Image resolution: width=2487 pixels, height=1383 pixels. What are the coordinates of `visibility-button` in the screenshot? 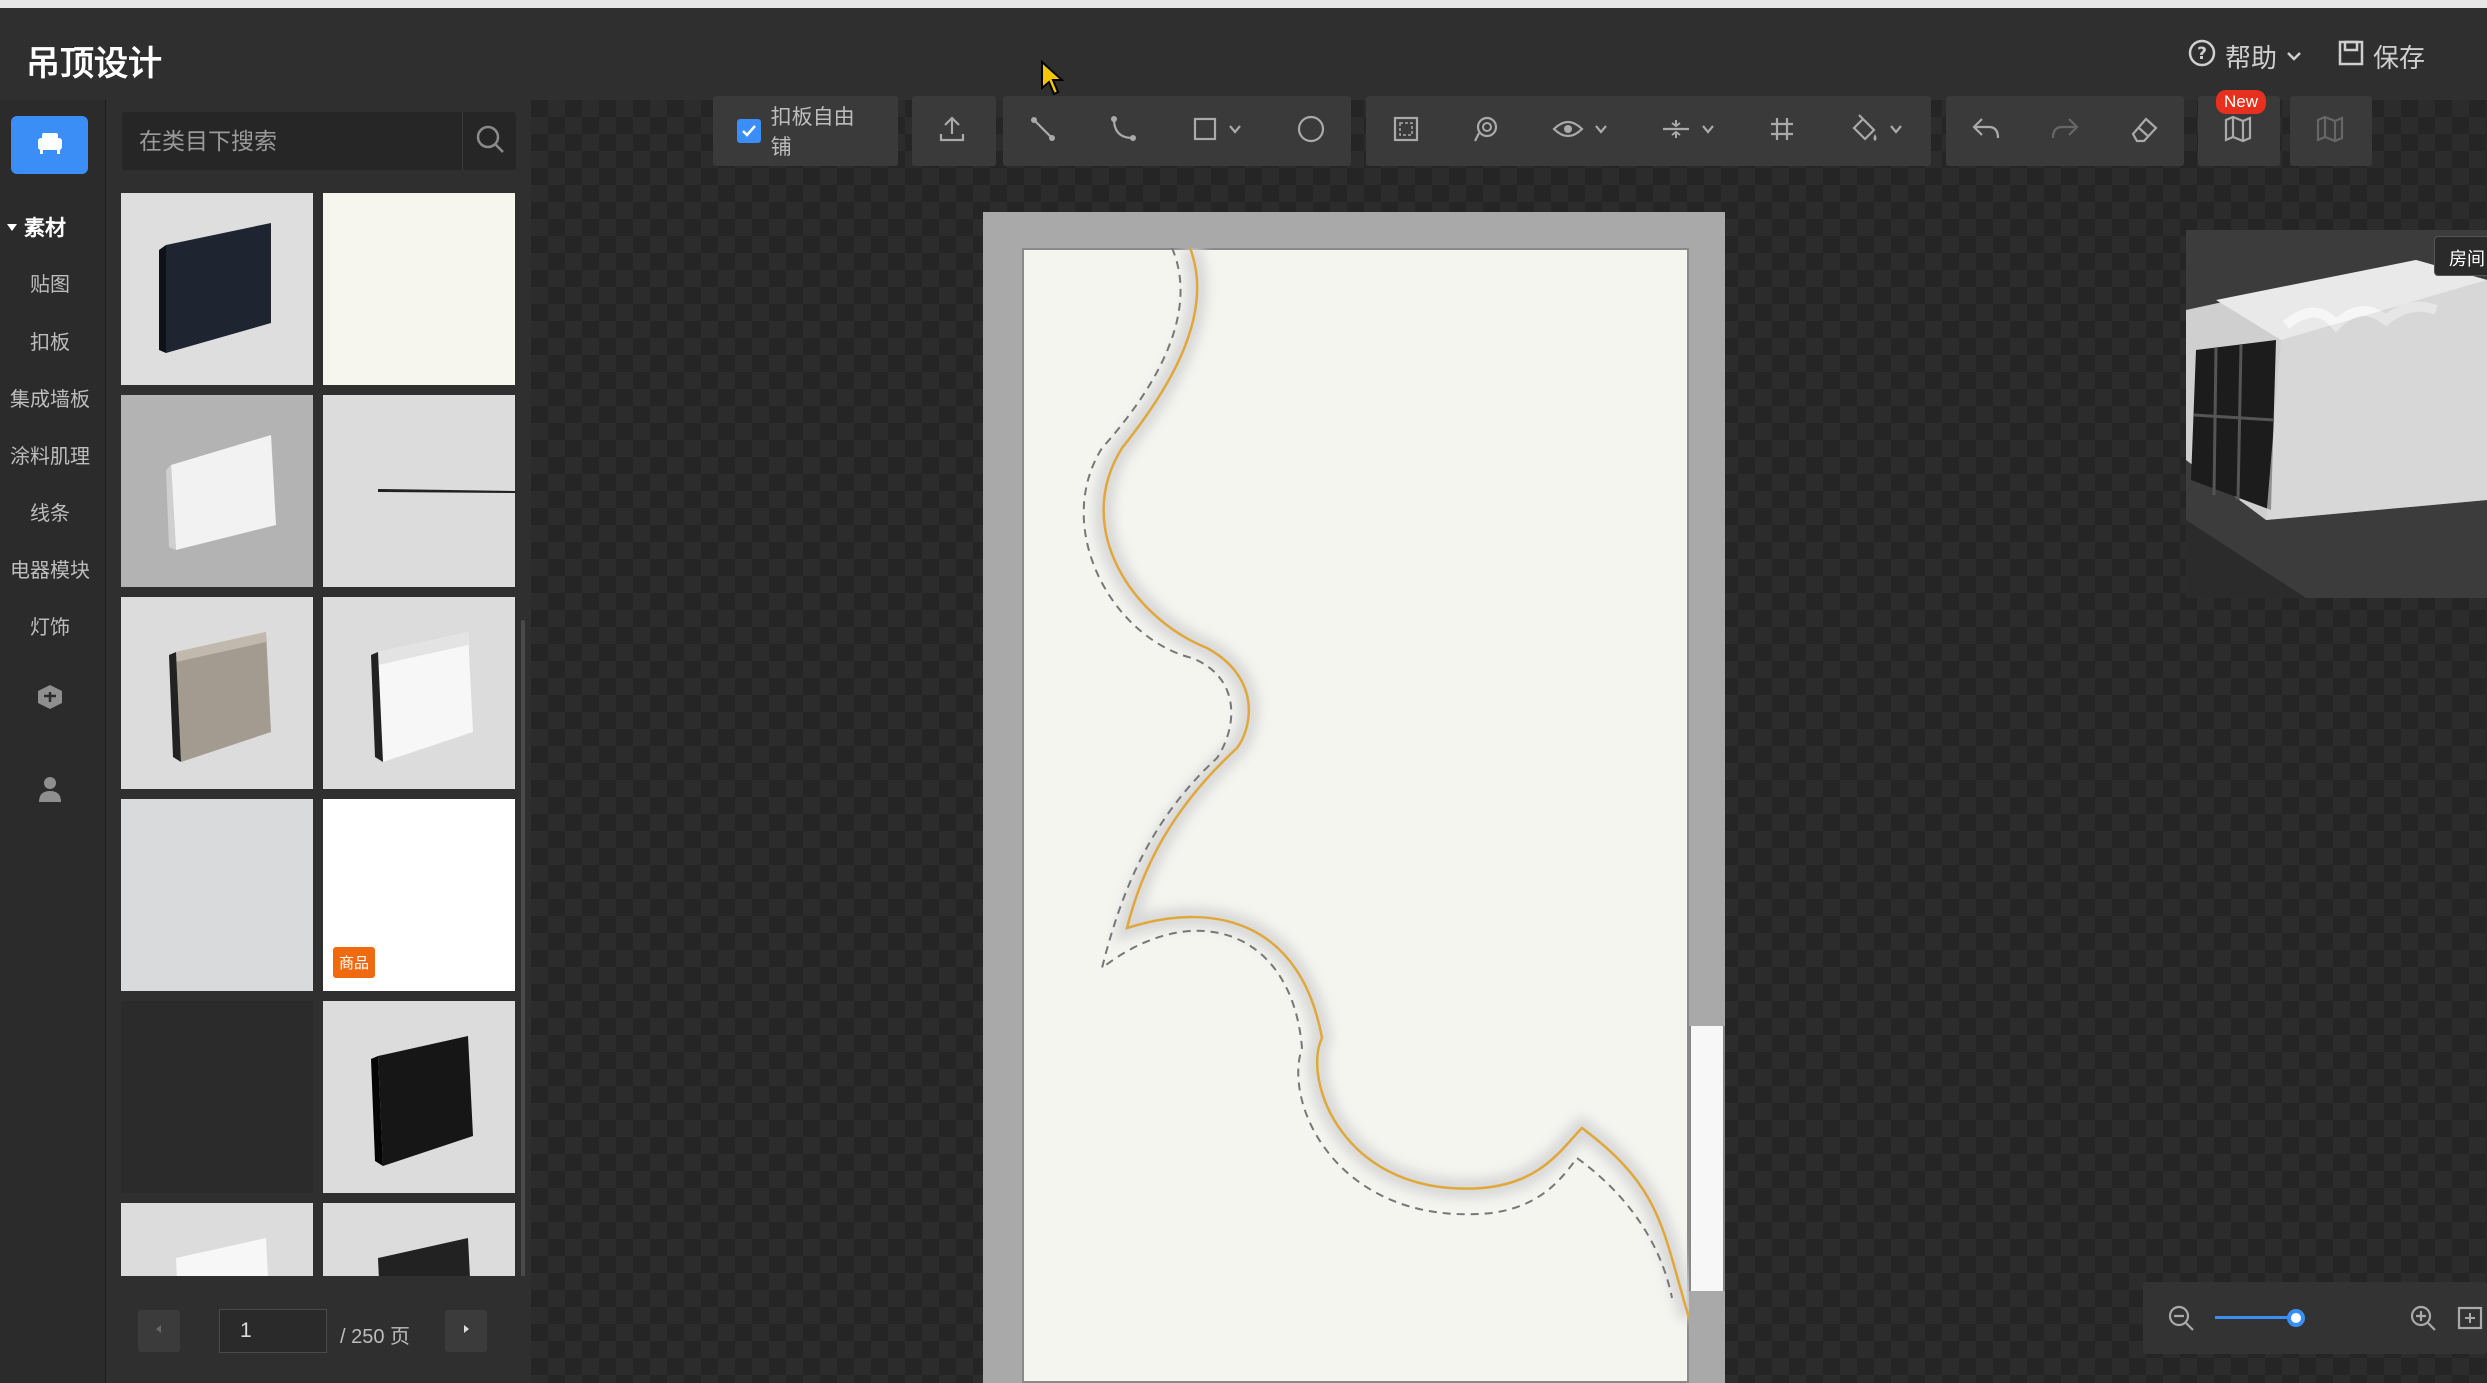 It's located at (1580, 131).